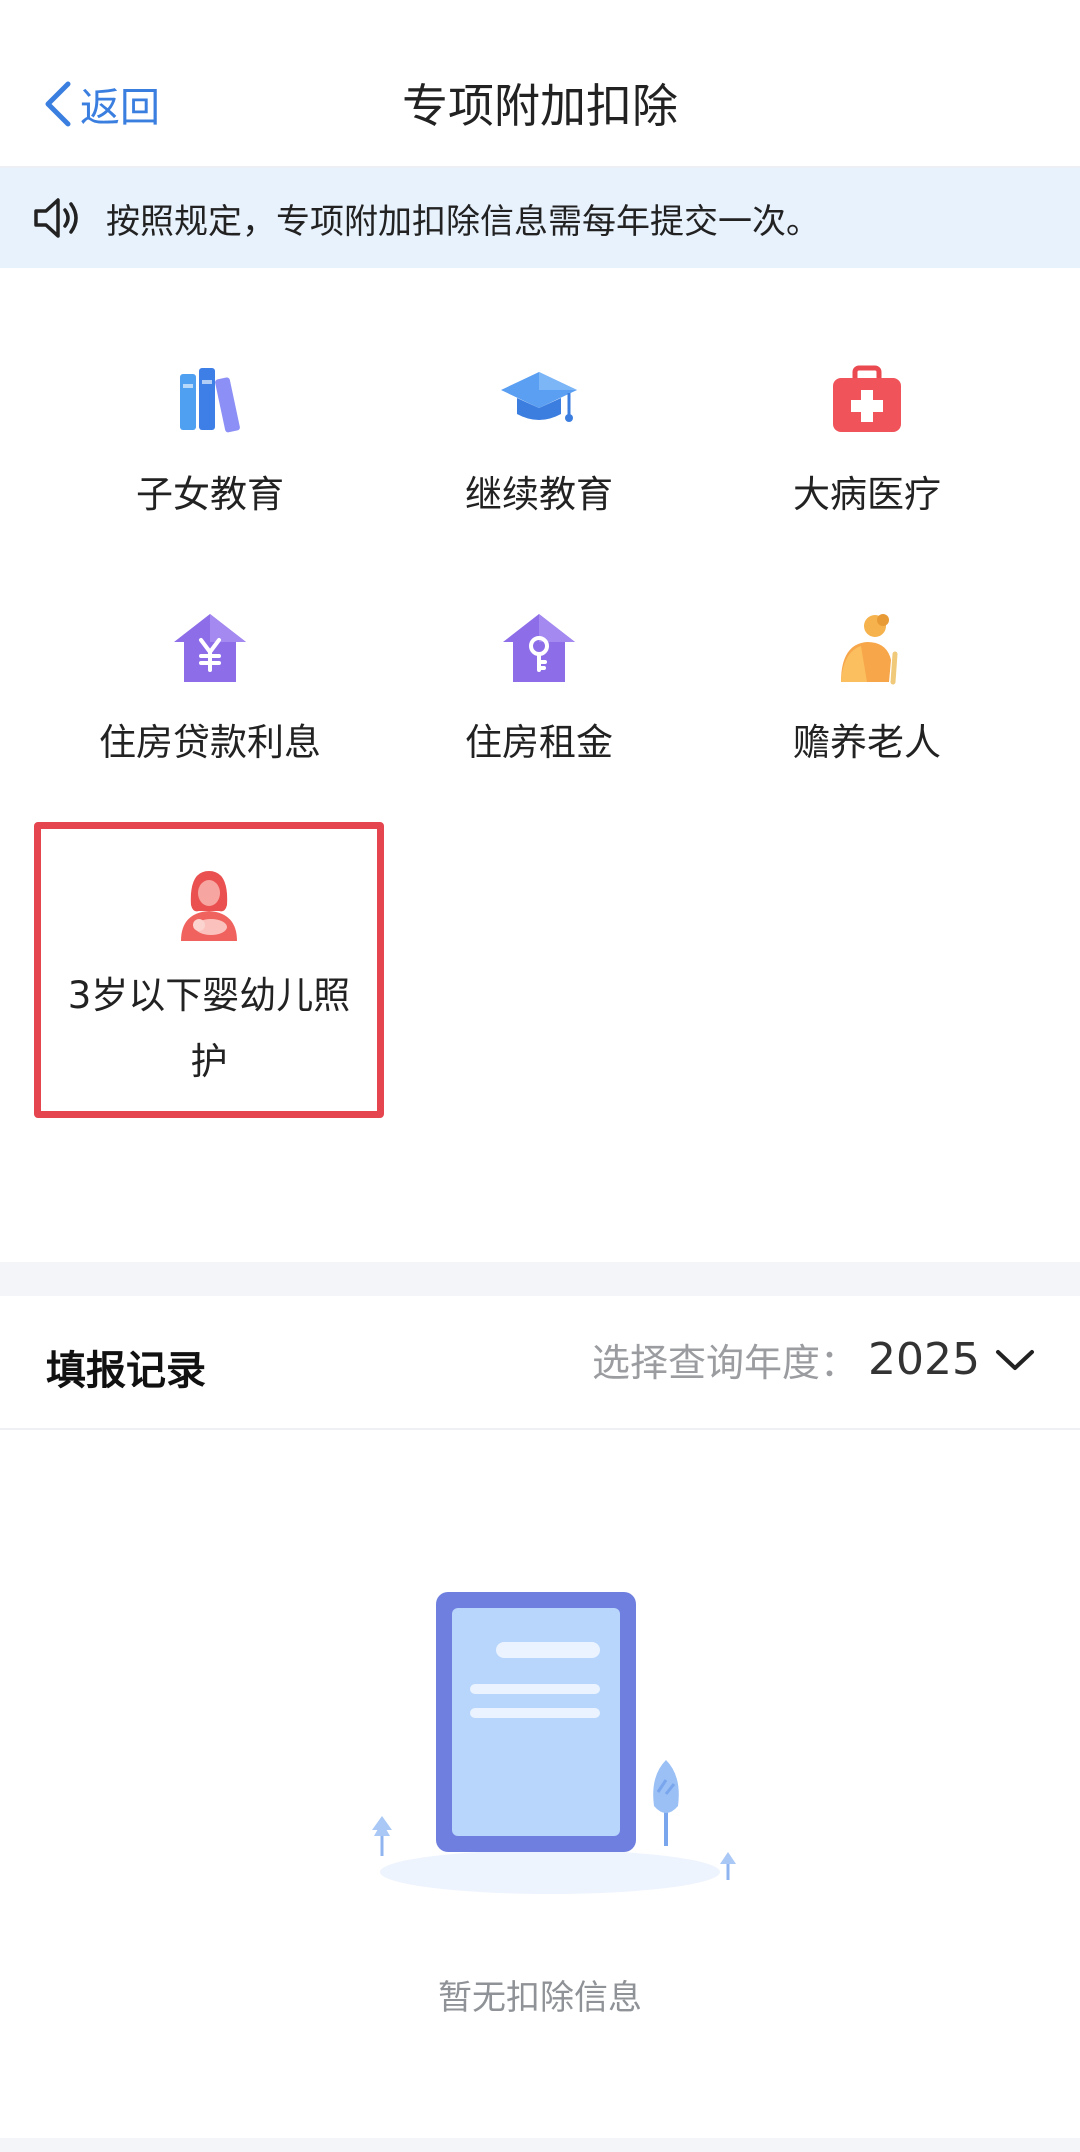 The height and width of the screenshot is (2152, 1080). I want to click on item-label: 住房租金, so click(539, 742).